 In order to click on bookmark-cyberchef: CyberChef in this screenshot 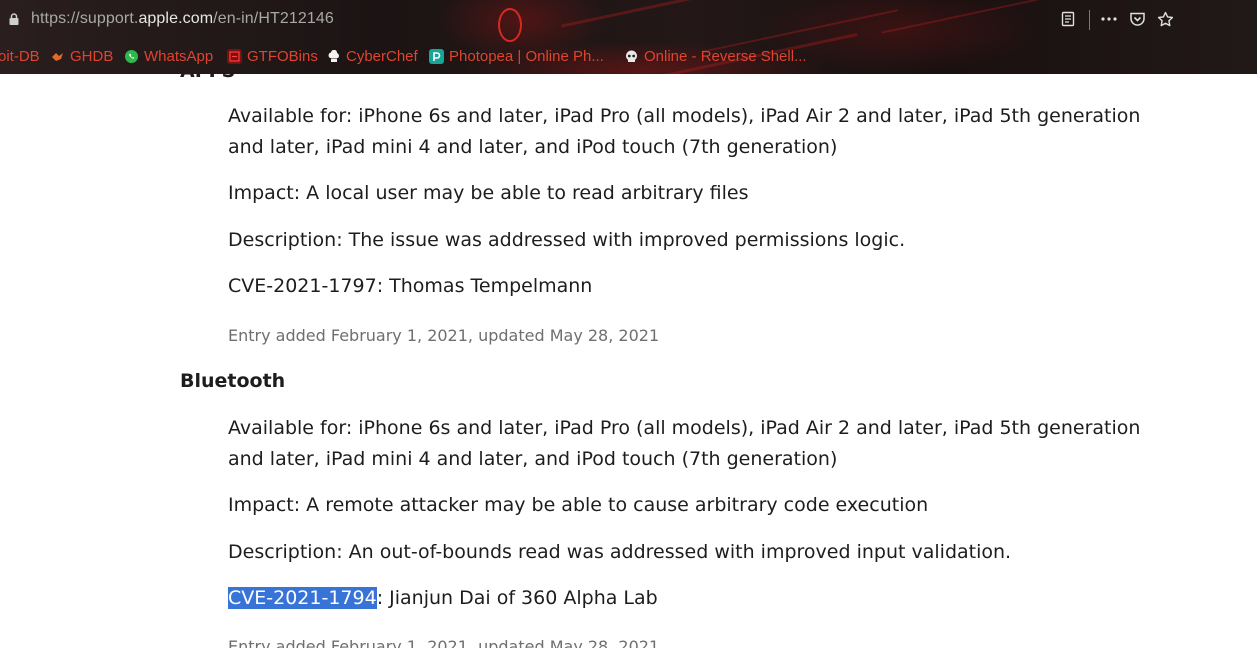, I will do `click(372, 56)`.